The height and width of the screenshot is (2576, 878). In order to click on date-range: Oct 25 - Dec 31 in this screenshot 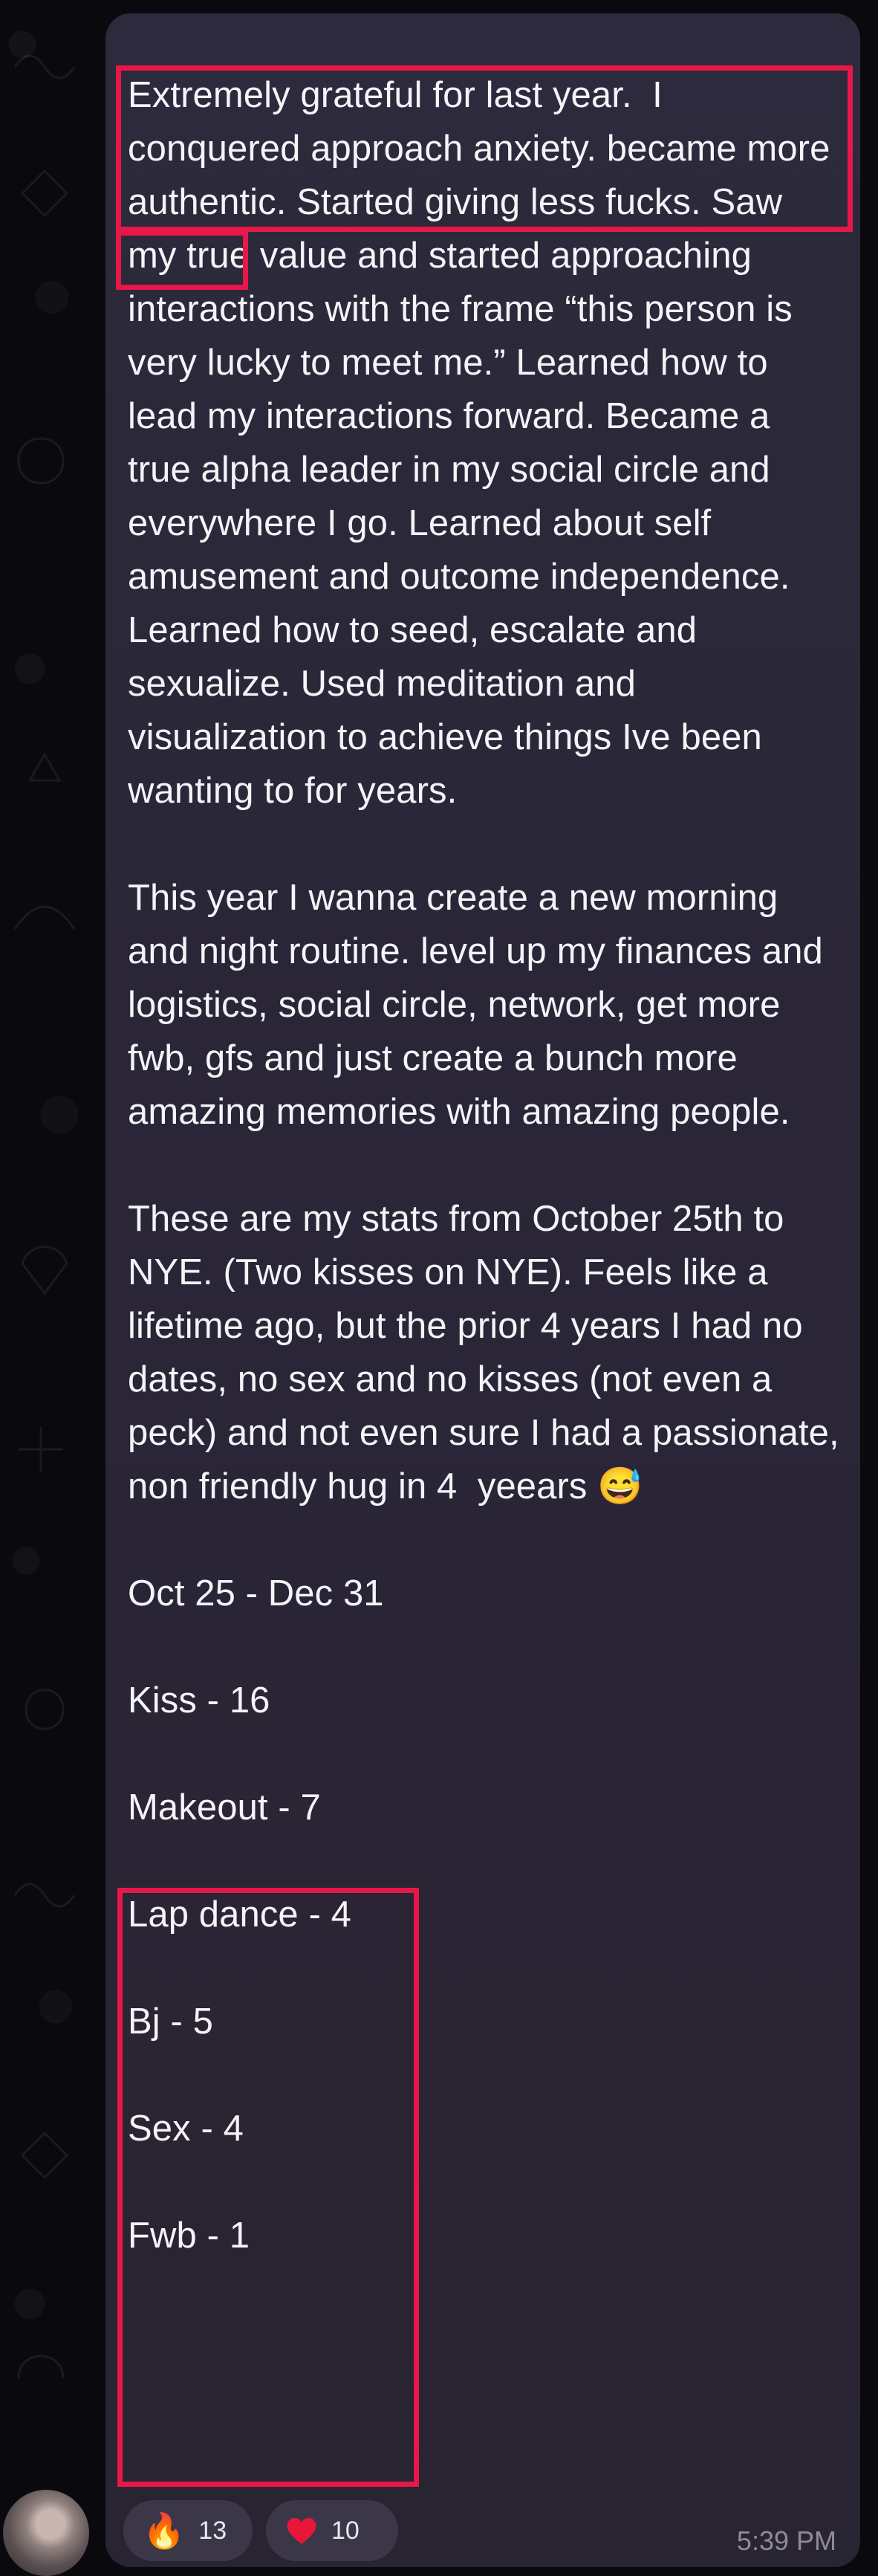, I will do `click(256, 1594)`.